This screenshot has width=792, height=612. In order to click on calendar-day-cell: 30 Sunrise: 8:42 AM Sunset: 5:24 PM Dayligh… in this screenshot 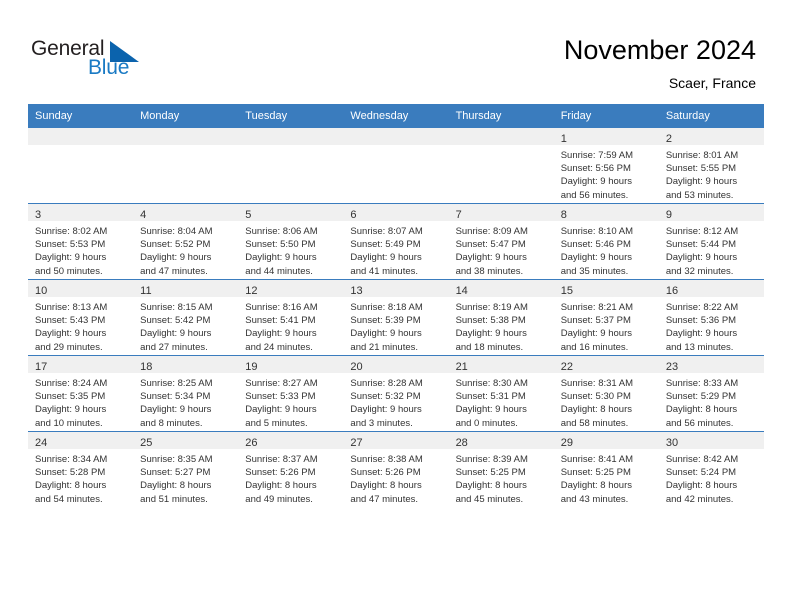, I will do `click(711, 469)`.